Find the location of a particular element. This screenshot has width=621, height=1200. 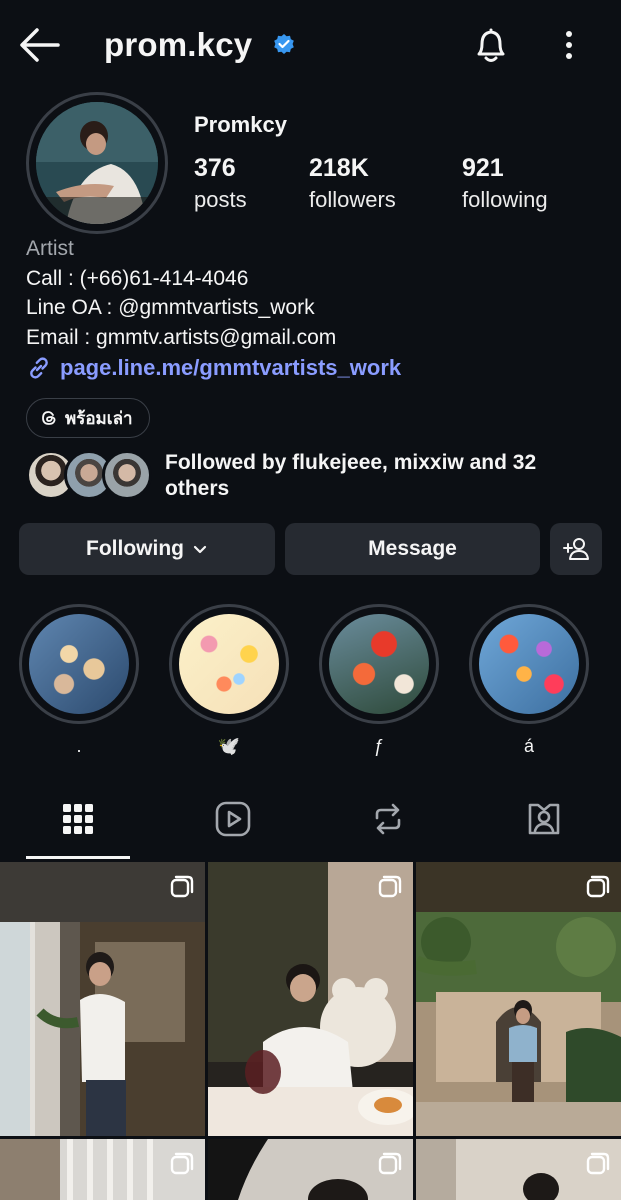

bio-line-call: Call : (+66)61-414-4046 is located at coordinates (137, 278).